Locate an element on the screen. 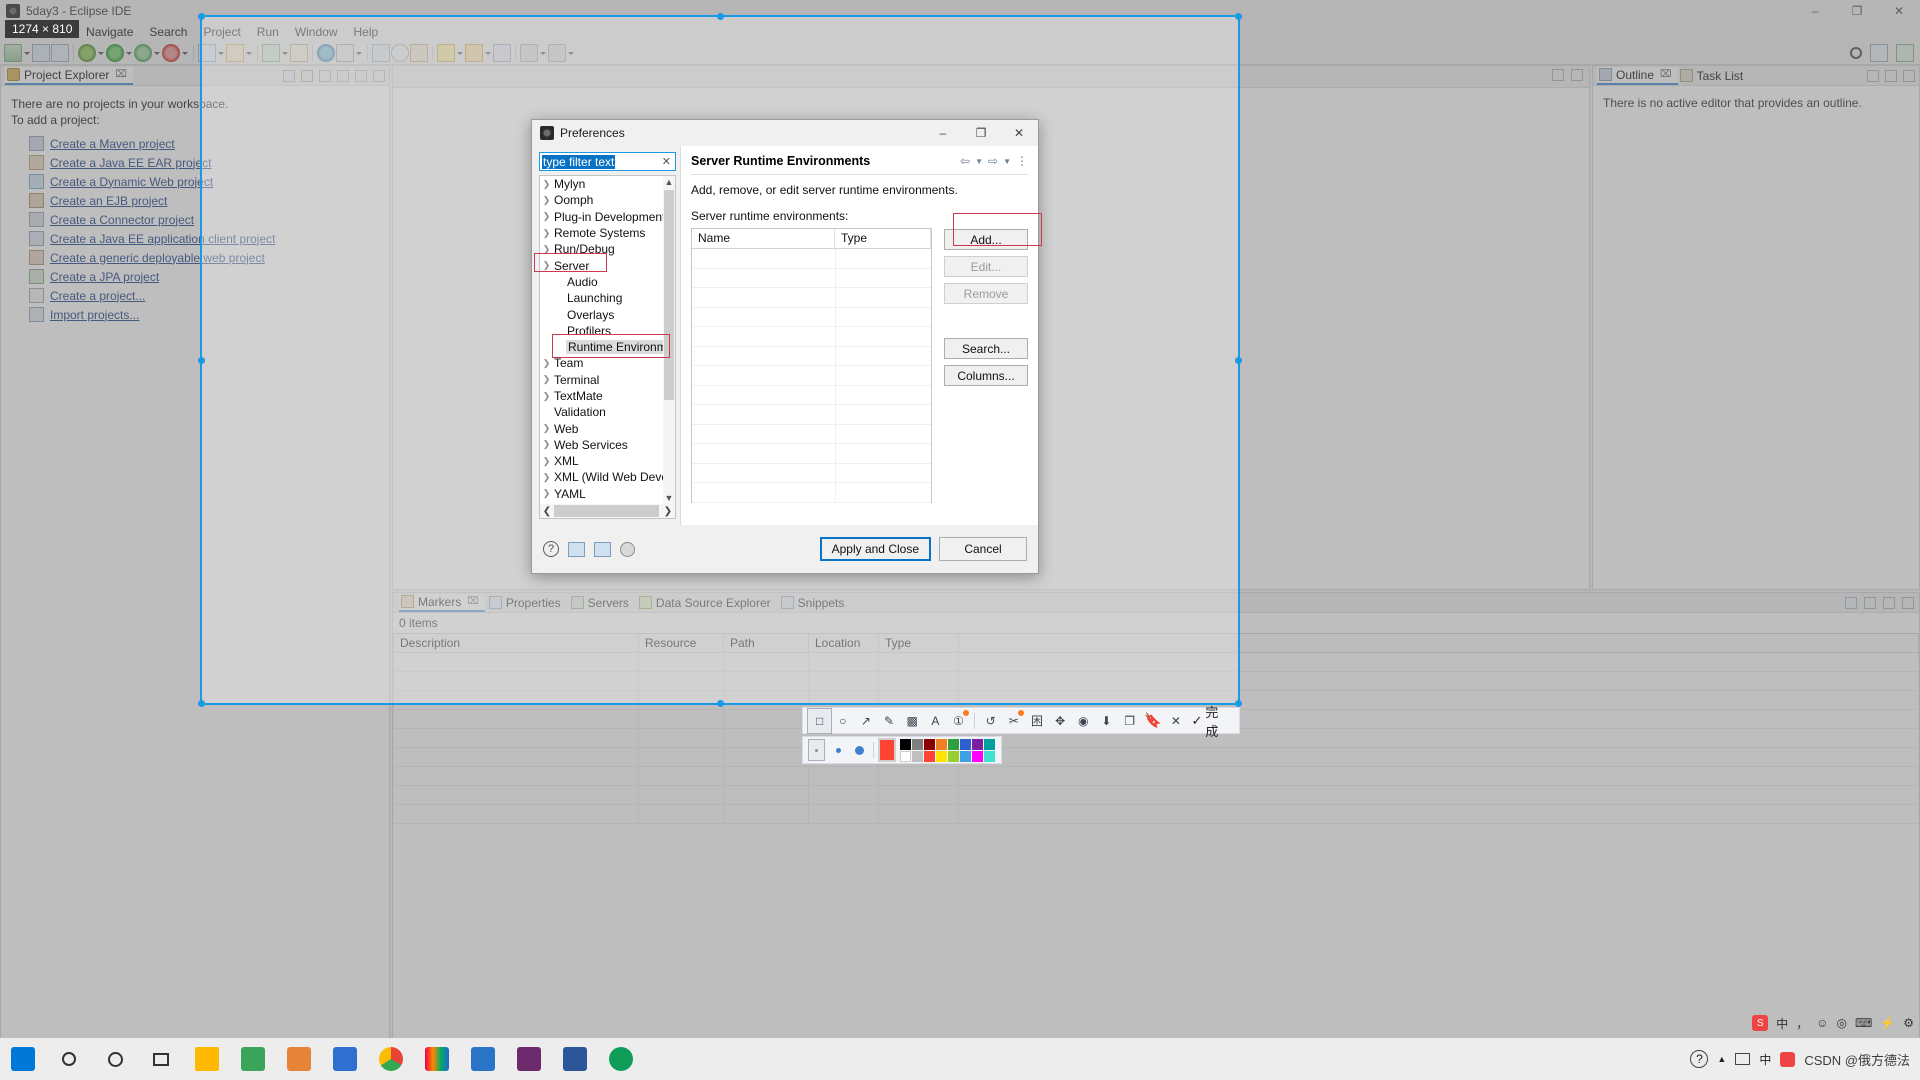 Image resolution: width=1920 pixels, height=1080 pixels. ime-keyboard-icon: ⌨ is located at coordinates (1863, 1023).